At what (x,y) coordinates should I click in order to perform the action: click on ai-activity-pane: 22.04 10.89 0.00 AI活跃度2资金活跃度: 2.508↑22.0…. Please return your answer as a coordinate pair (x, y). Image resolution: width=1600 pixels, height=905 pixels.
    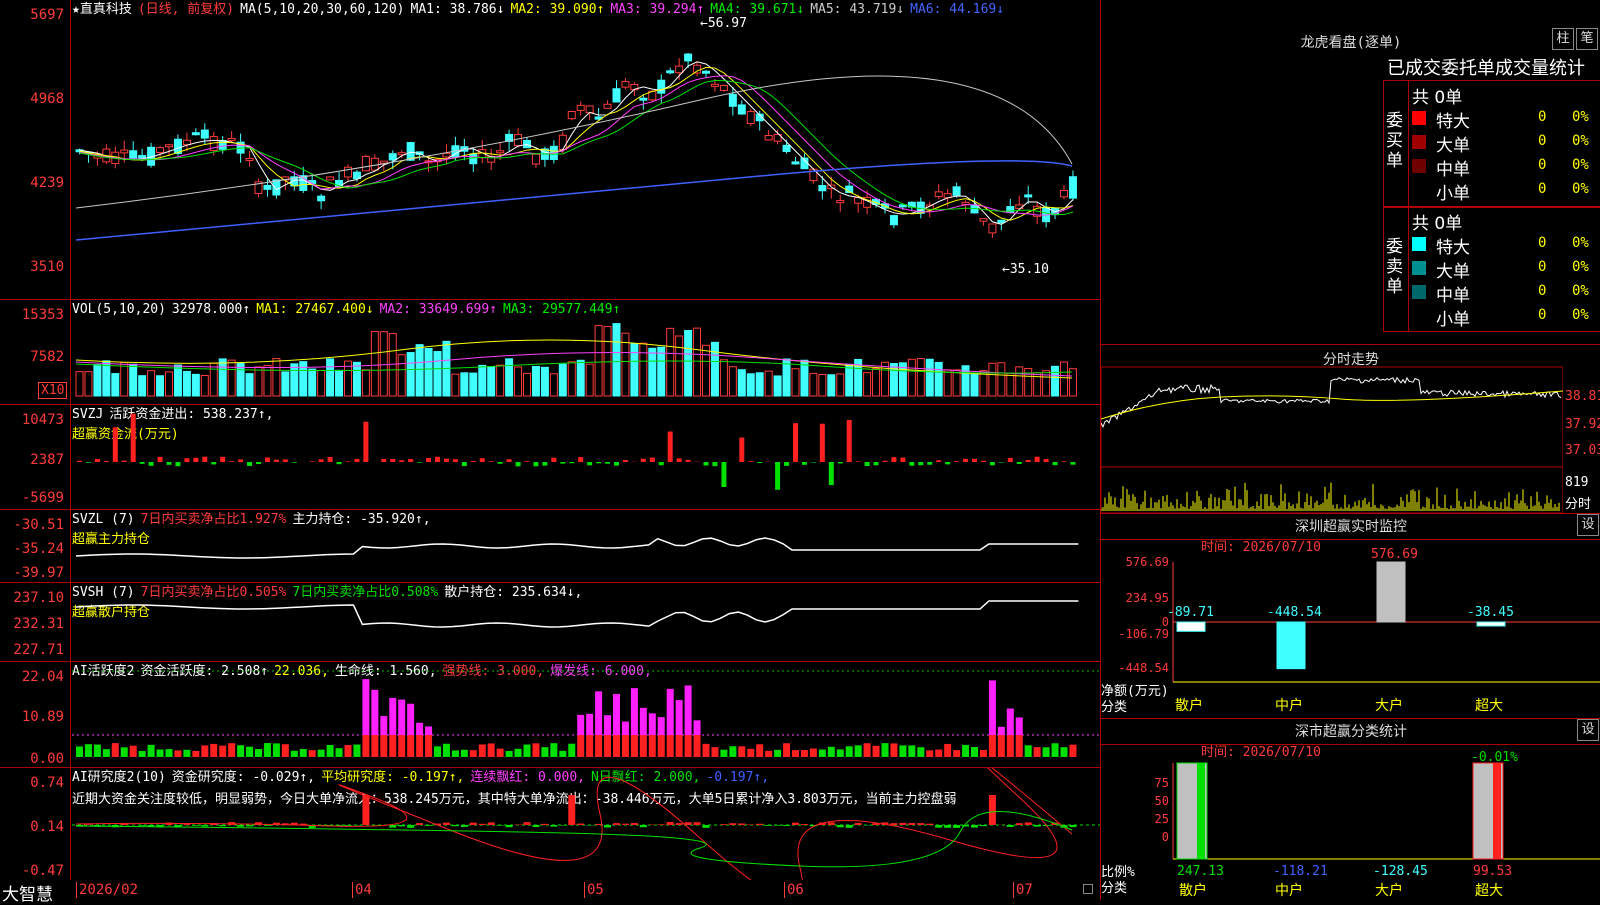
    Looking at the image, I should click on (550, 715).